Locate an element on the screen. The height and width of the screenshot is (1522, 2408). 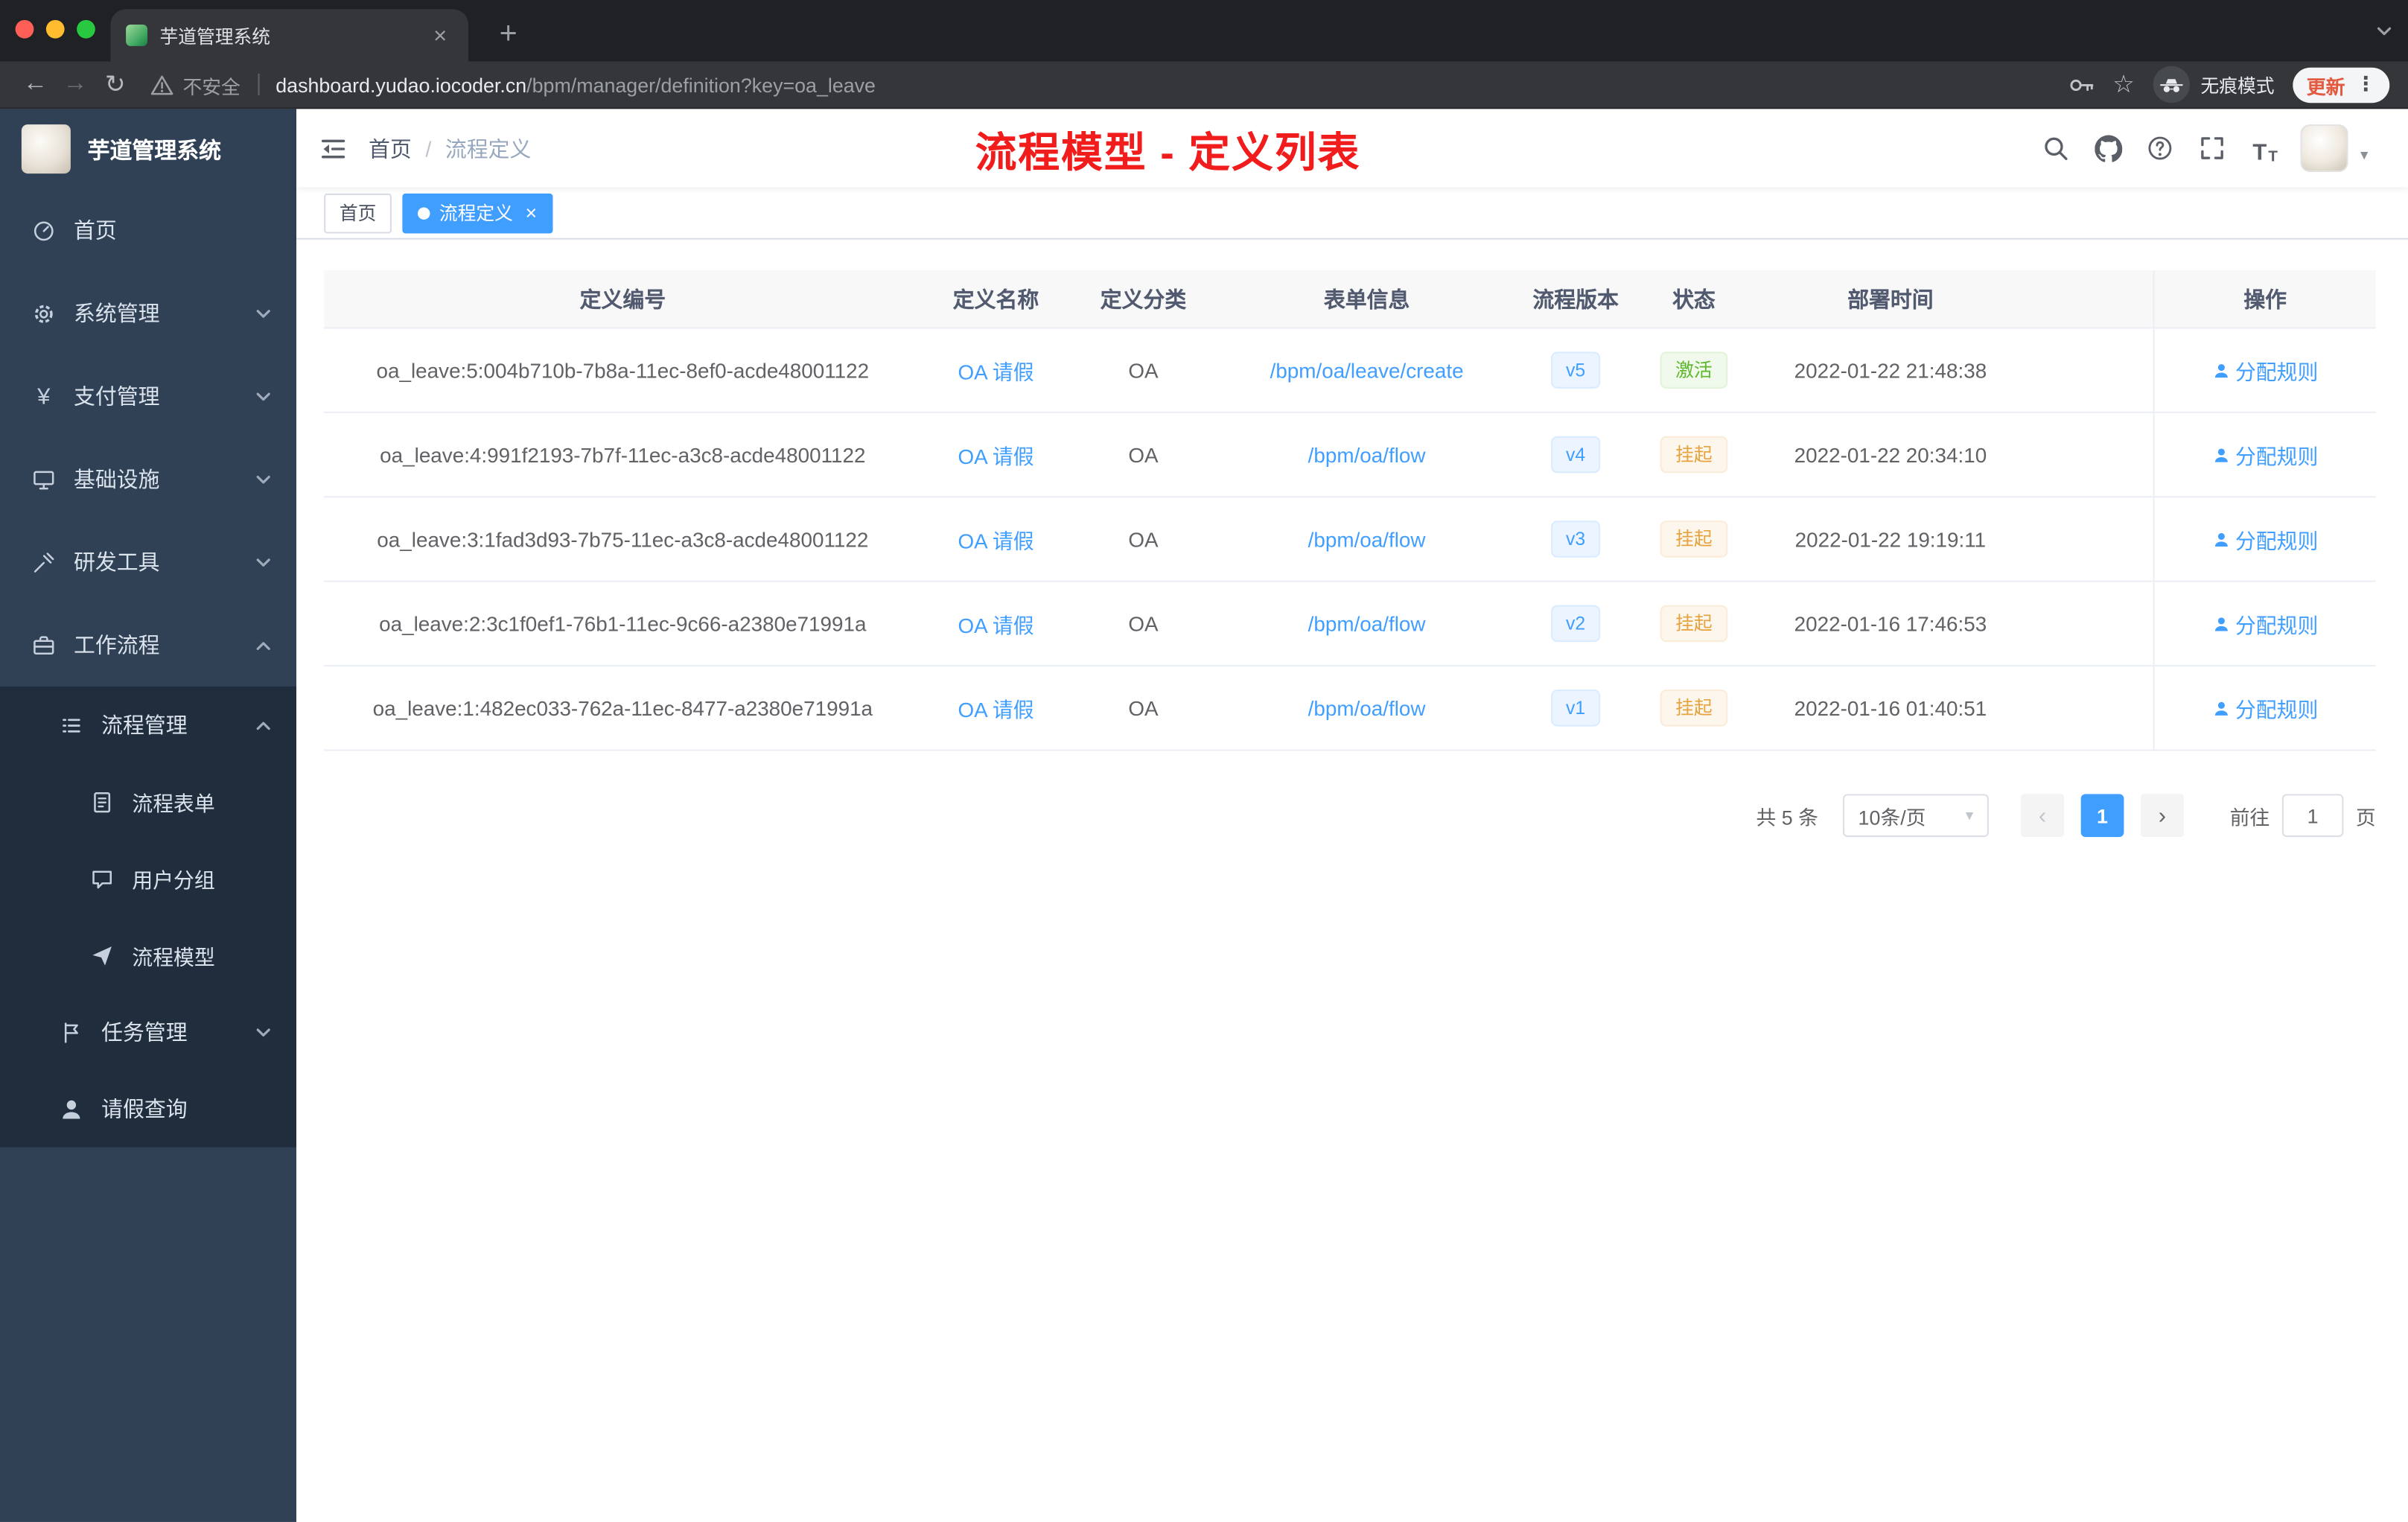
tools-icon is located at coordinates (44, 561).